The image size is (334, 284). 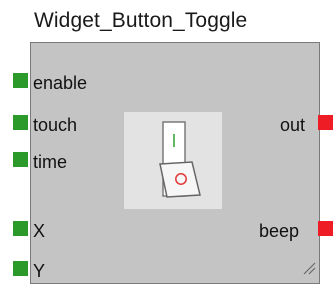 I want to click on input-port-enable-label: enable, so click(x=60, y=83).